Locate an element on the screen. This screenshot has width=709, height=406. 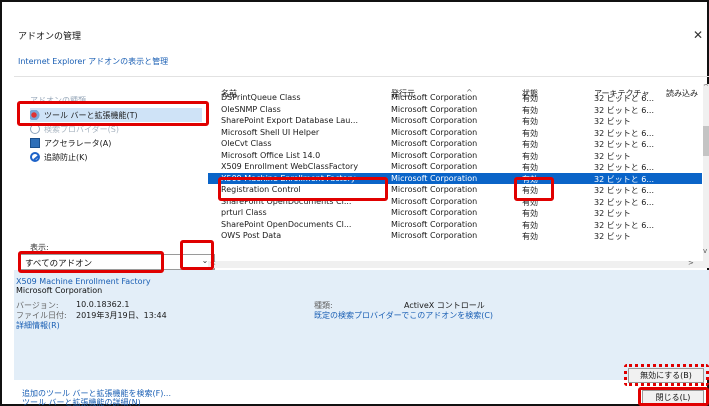
accelerator-icon is located at coordinates (35, 143).